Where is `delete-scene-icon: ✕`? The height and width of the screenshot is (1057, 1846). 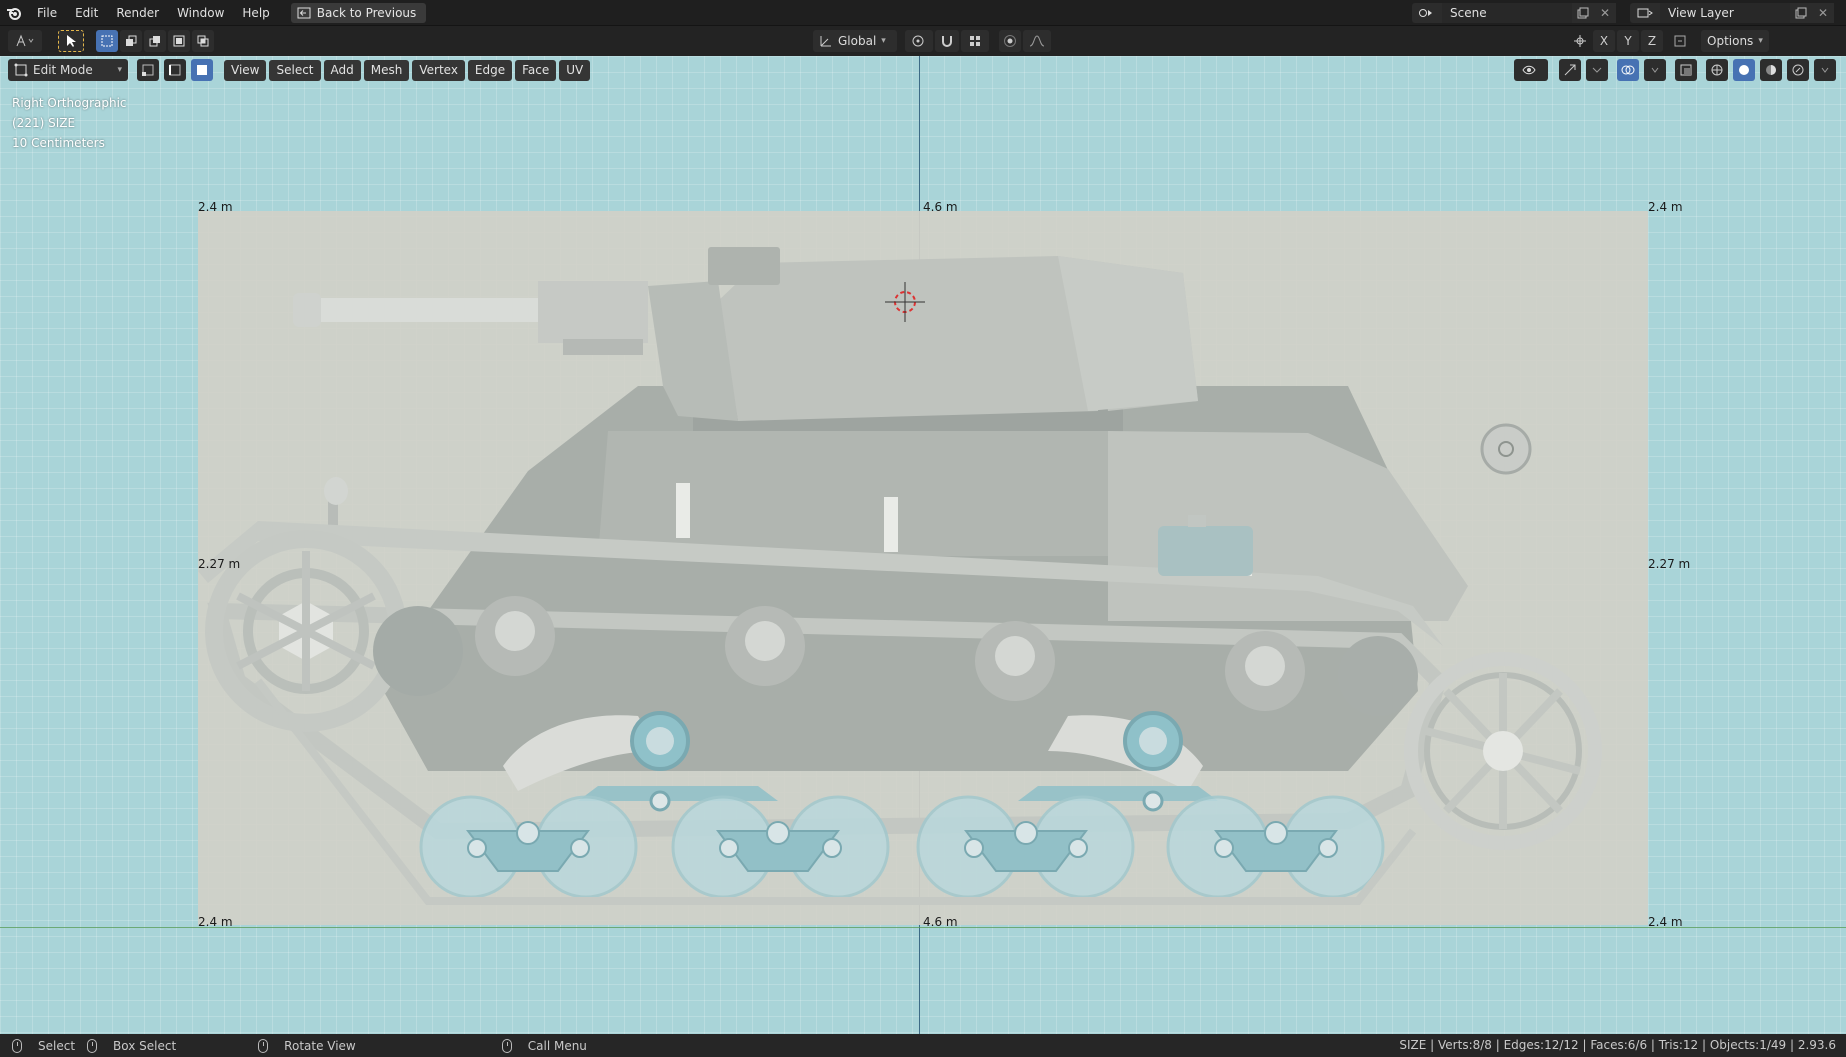
delete-scene-icon: ✕ is located at coordinates (1605, 13).